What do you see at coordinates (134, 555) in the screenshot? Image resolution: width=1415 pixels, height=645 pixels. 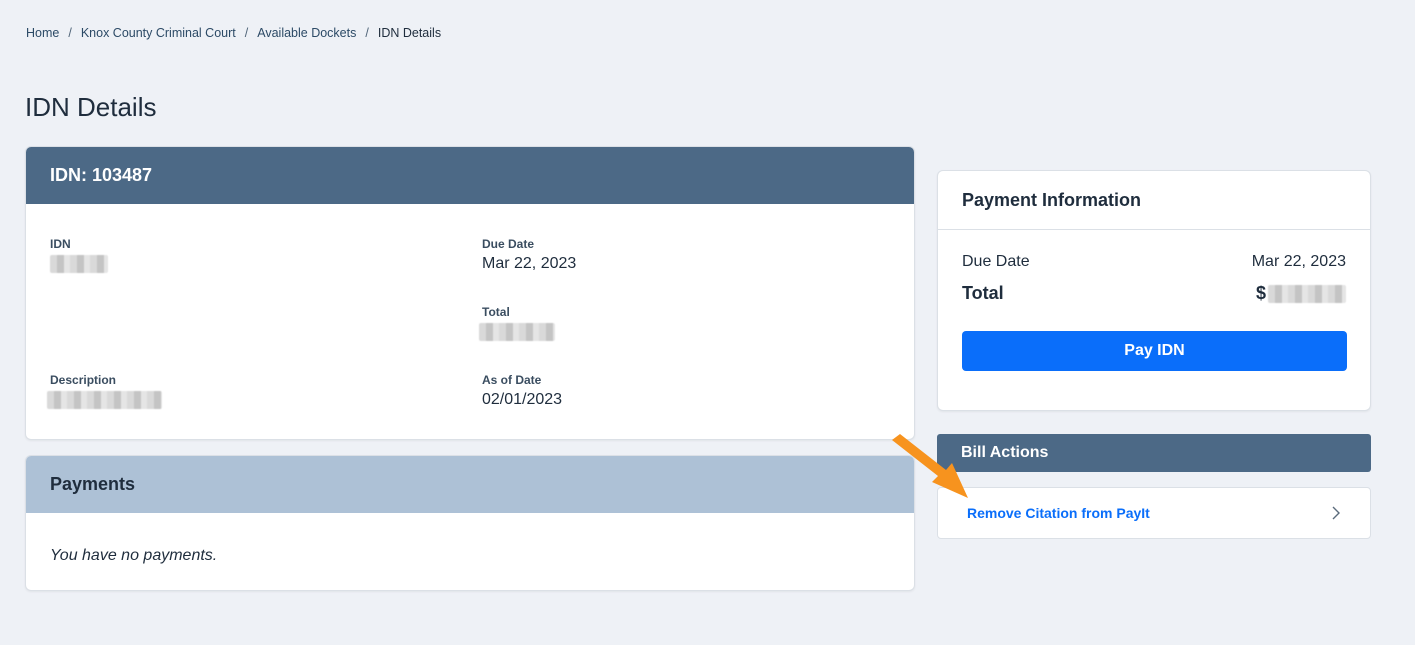 I see `payments-empty-text: You have no payments.` at bounding box center [134, 555].